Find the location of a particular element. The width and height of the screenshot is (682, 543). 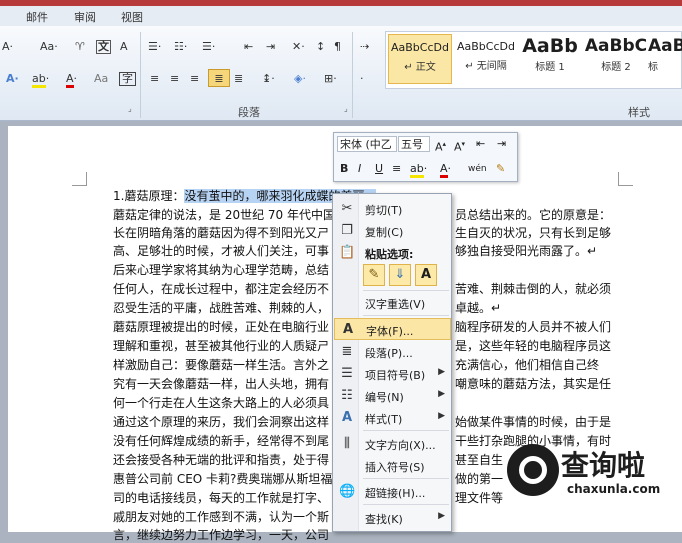

menu-item-copy: ❐ 复制(C) is located at coordinates (392, 231).